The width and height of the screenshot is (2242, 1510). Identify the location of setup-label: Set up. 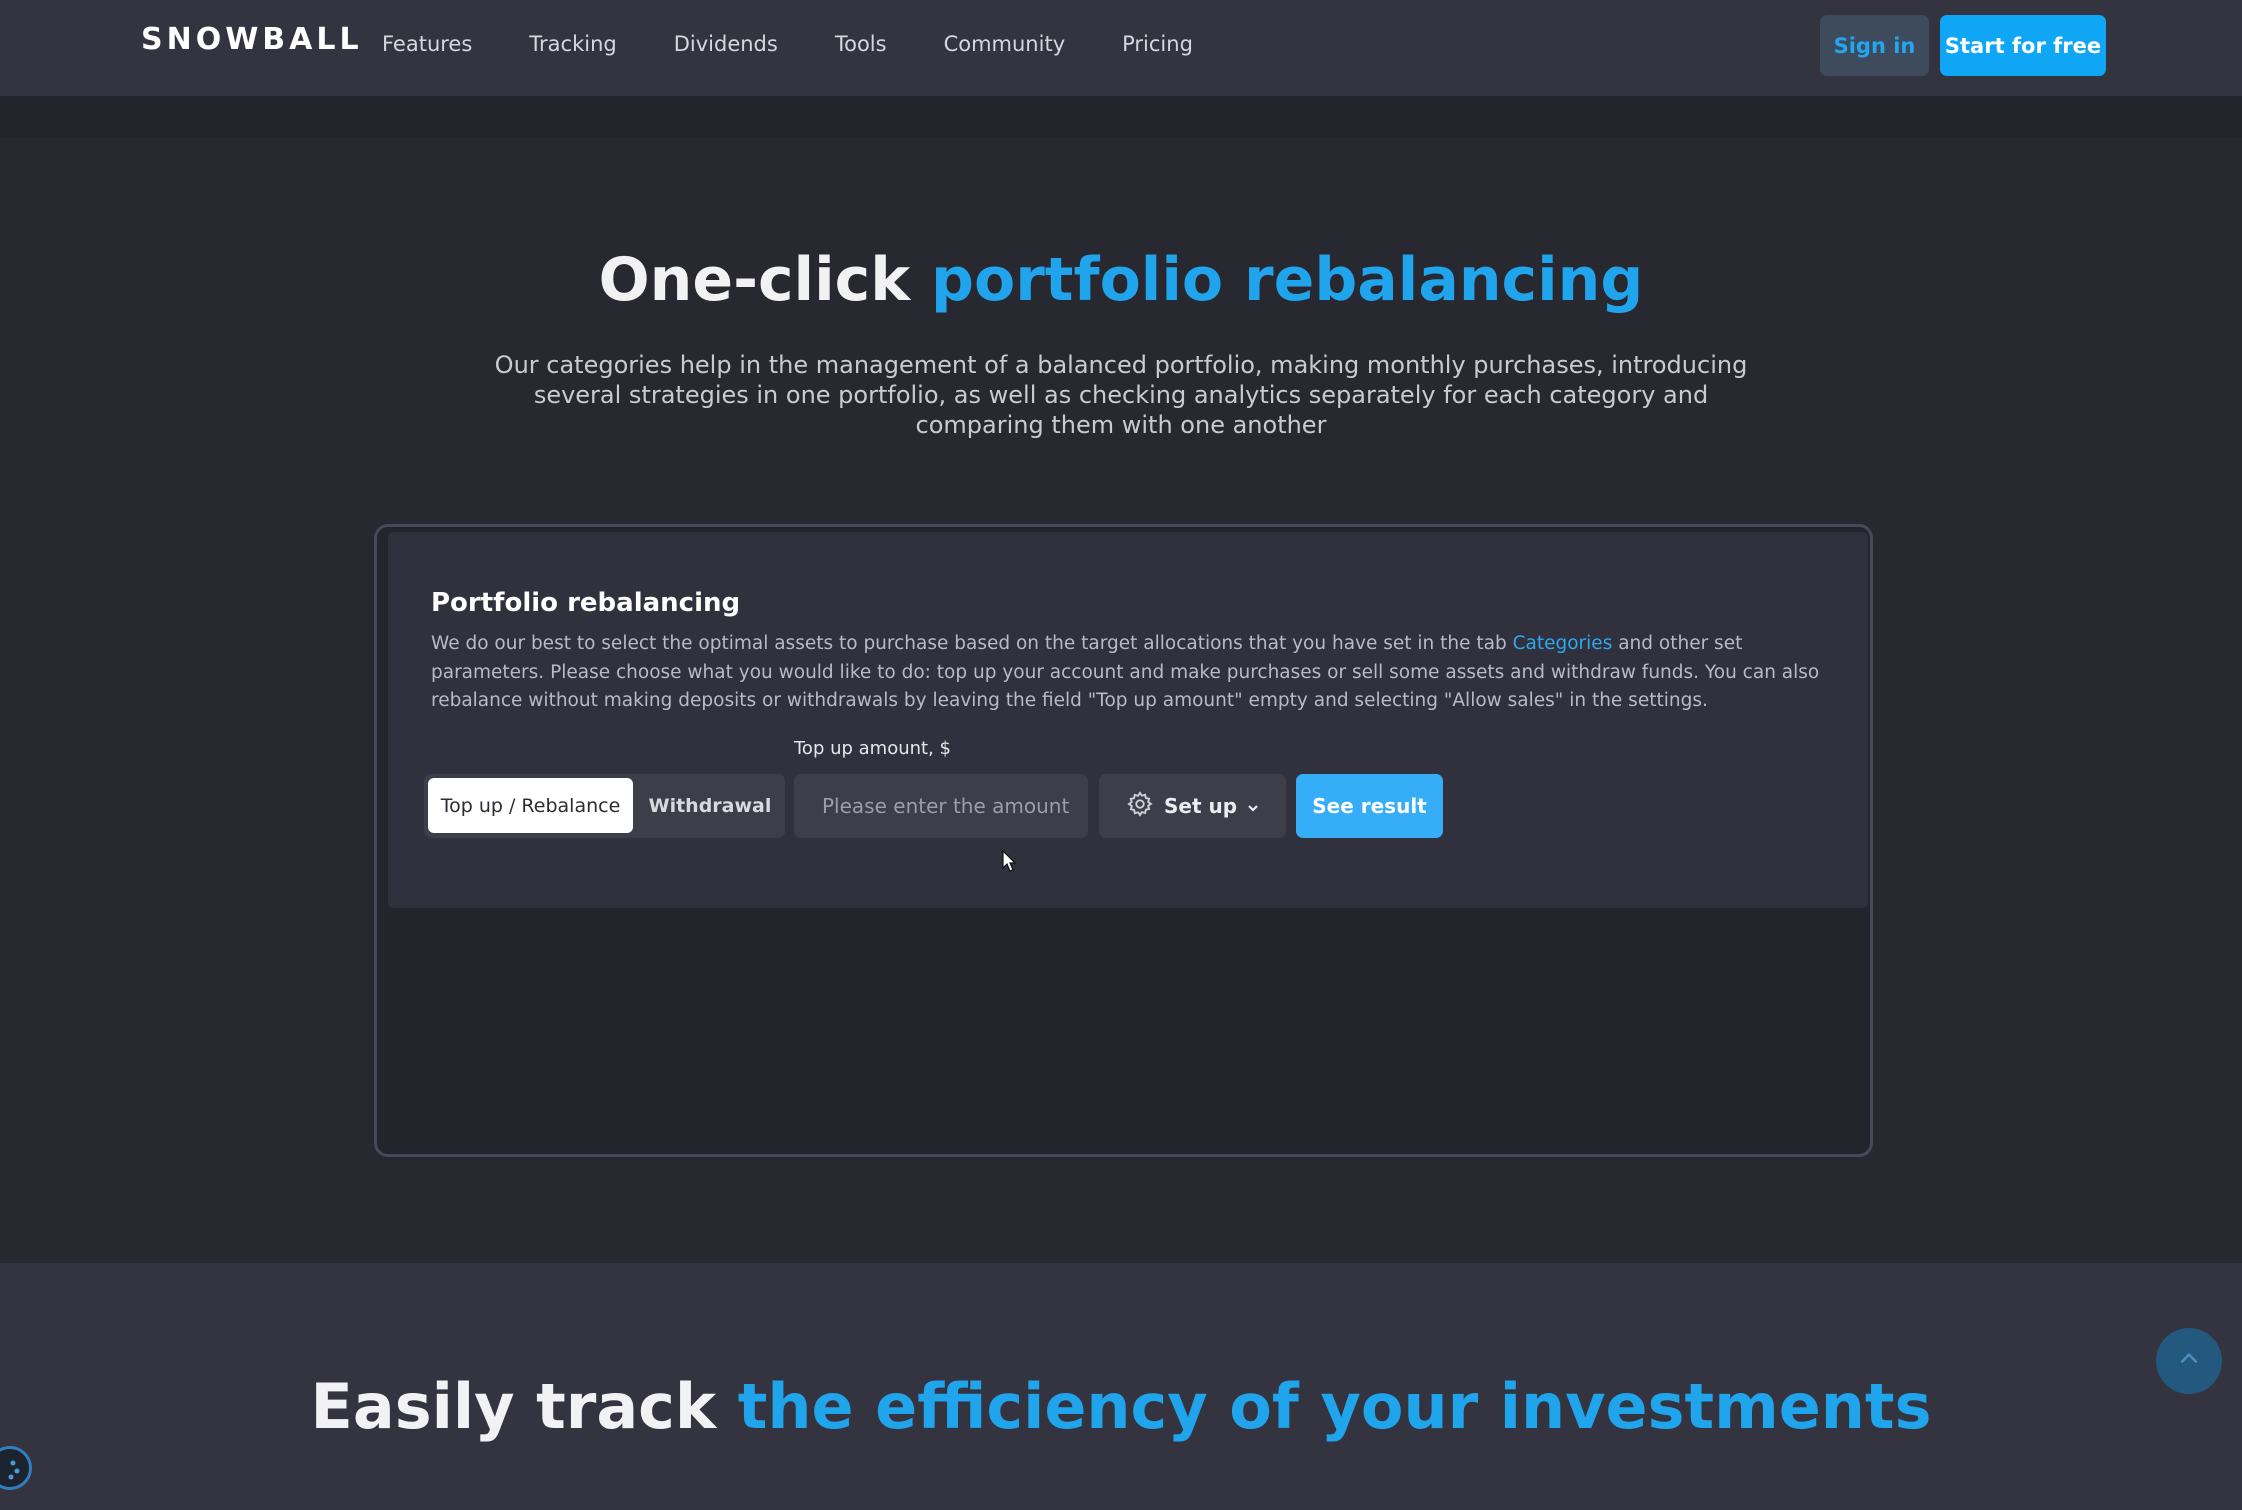
(1200, 806).